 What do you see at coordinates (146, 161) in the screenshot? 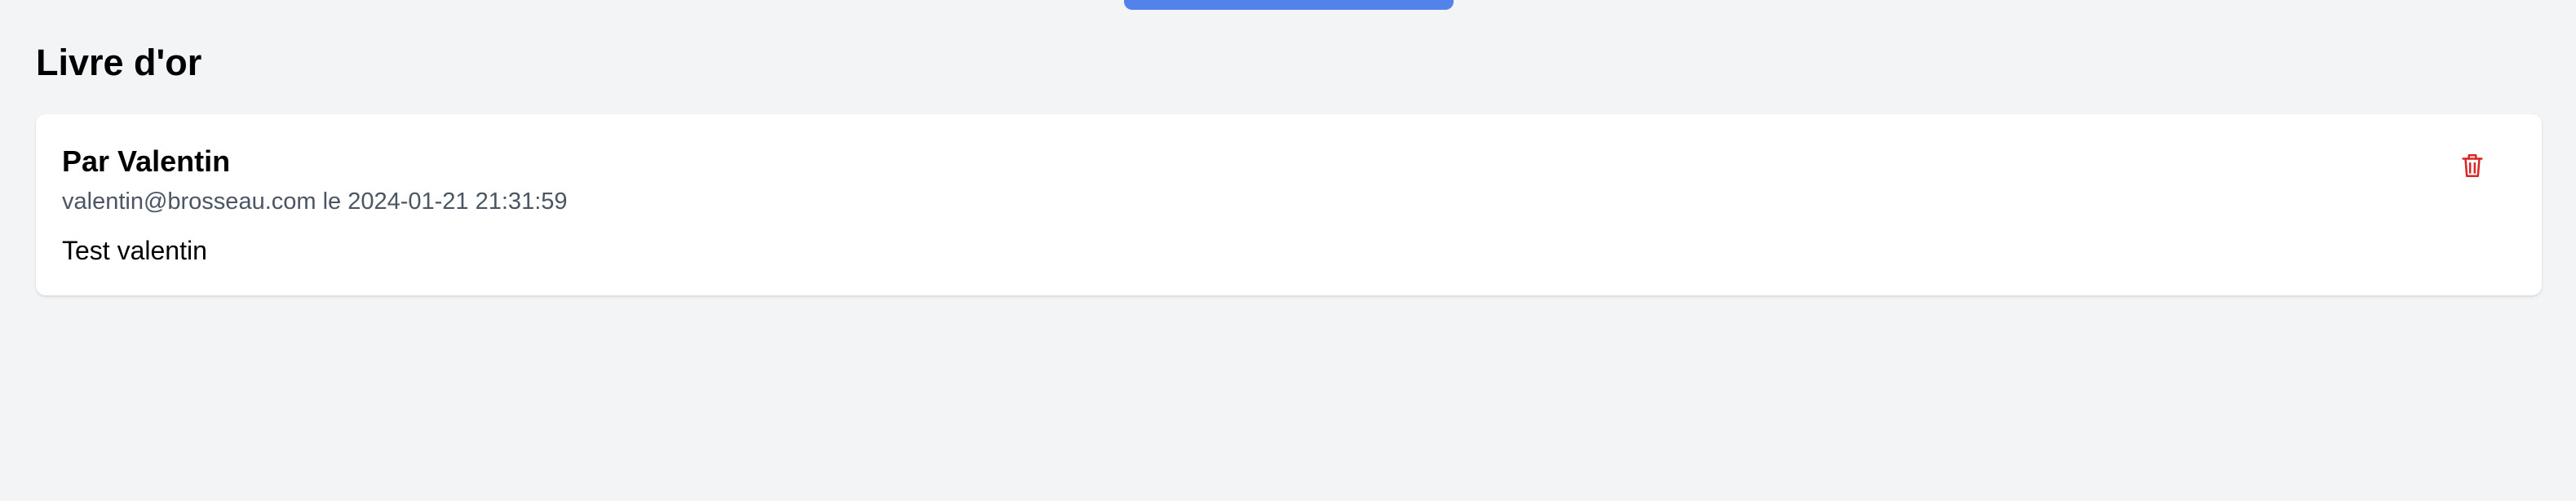
I see `entry-author: Par Valentin` at bounding box center [146, 161].